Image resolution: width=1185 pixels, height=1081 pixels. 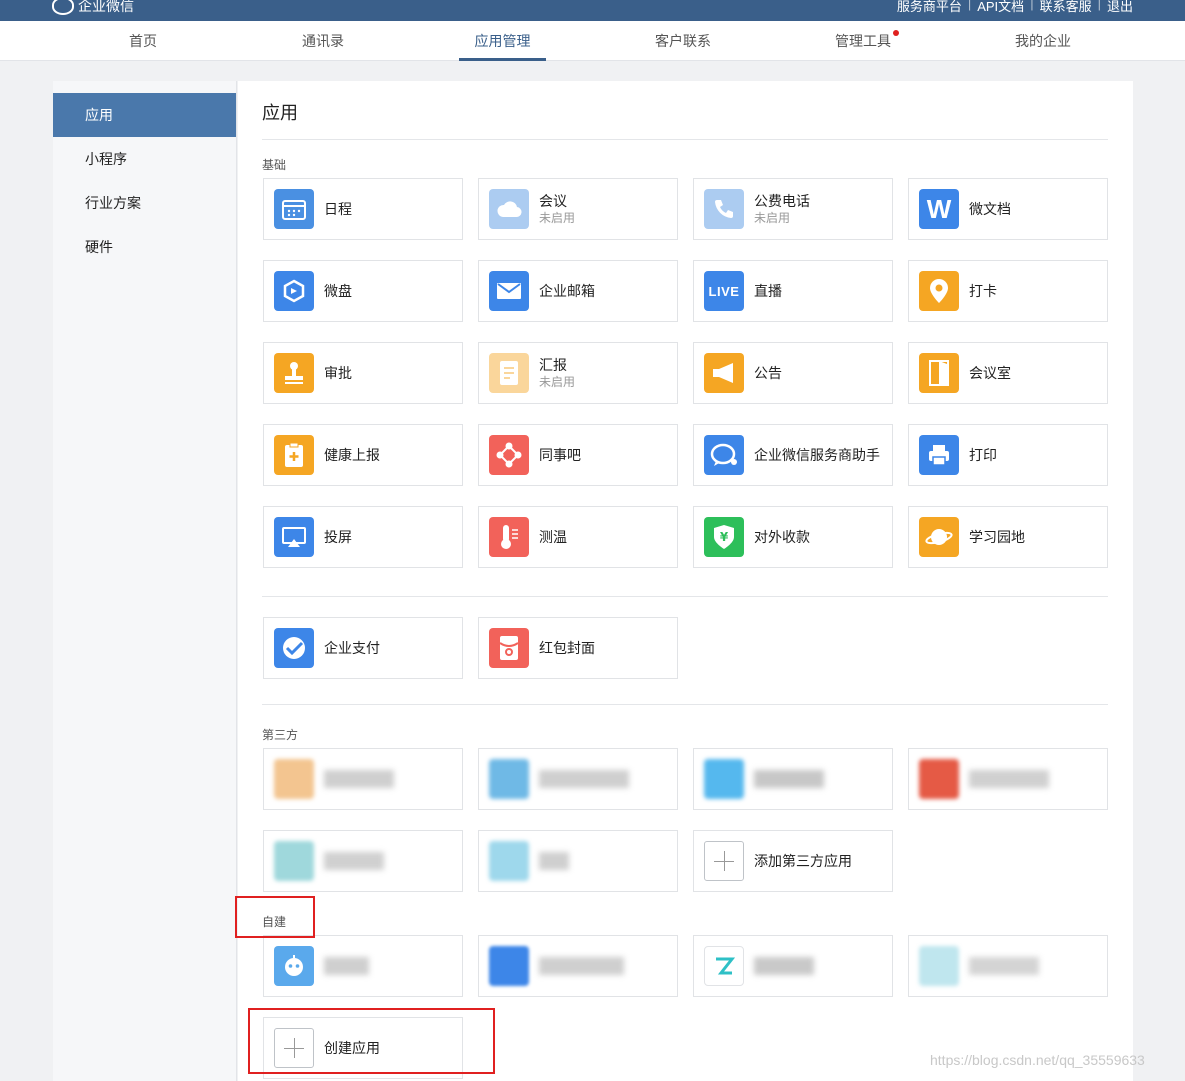 I want to click on app-card-red-packet-cover: 红包封面, so click(x=578, y=648).